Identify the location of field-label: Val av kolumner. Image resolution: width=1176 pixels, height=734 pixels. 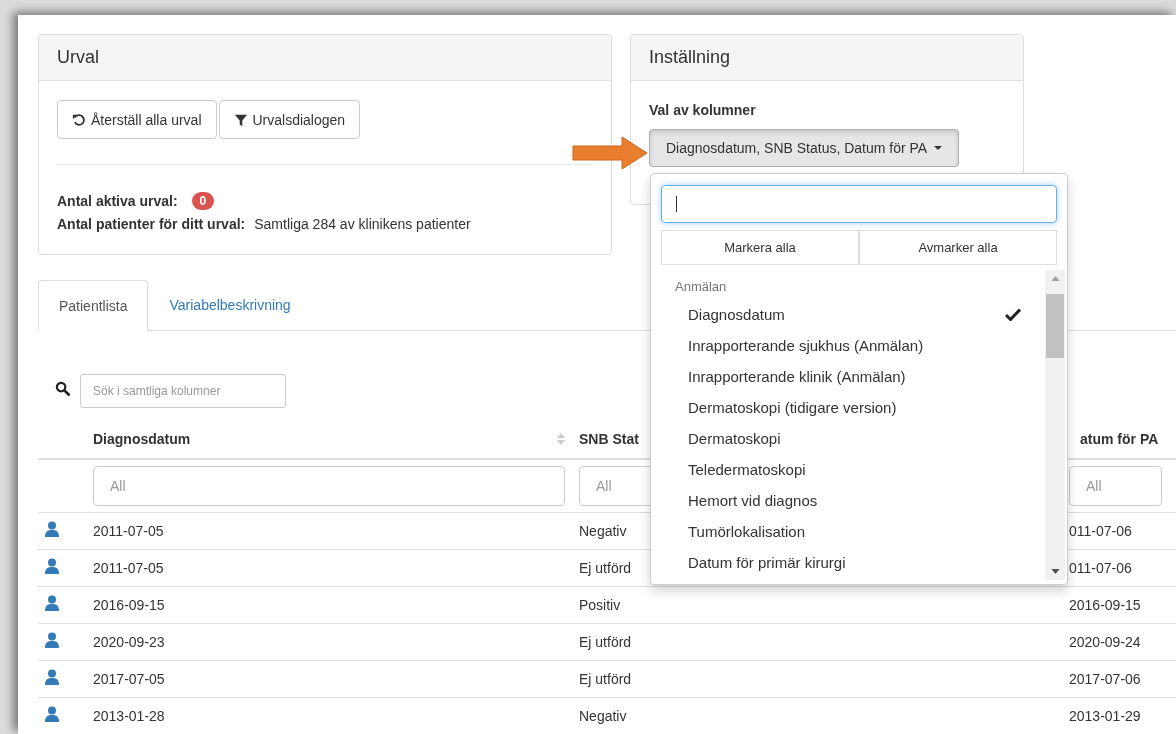
(703, 111).